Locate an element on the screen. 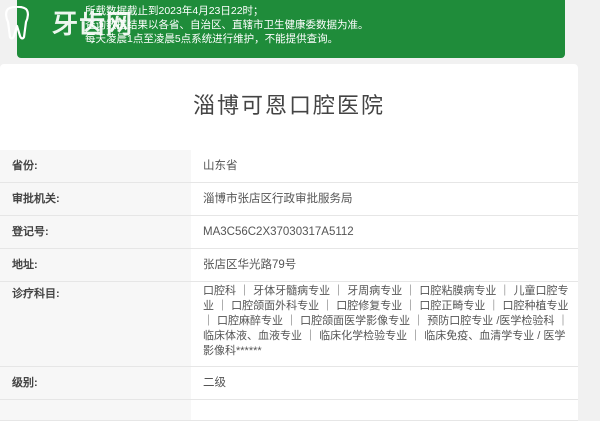  table-row: 审批机关: 淄博市张店区行政审批服务局 is located at coordinates (289, 199).